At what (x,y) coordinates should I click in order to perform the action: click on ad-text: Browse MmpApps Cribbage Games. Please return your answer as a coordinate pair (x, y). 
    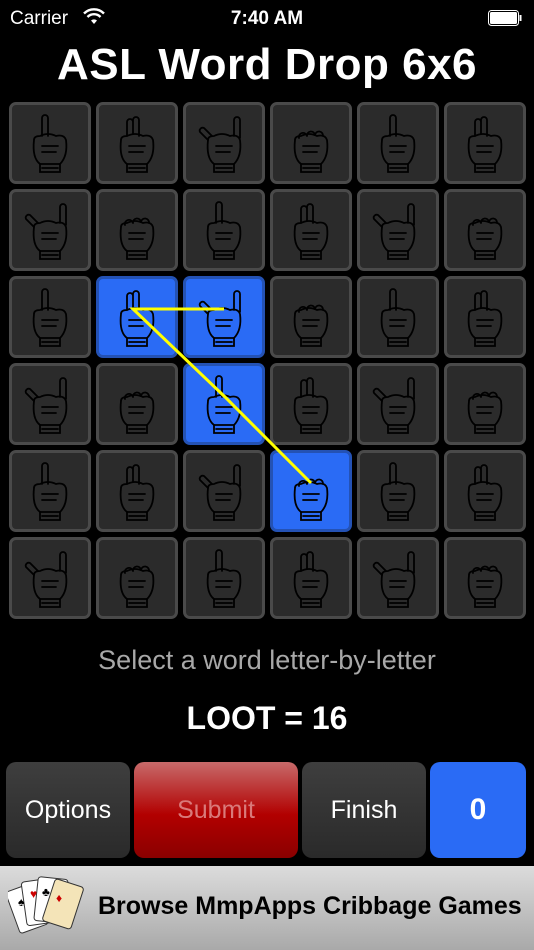
    Looking at the image, I should click on (310, 906).